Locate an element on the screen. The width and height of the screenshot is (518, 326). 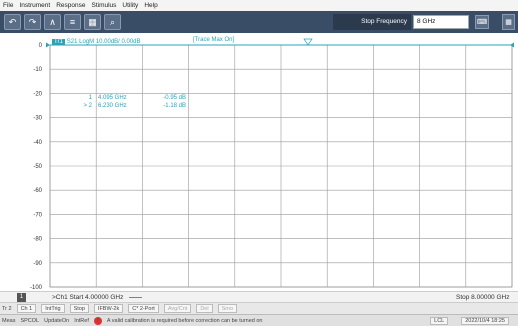
marker-index: > 2 is located at coordinates (87, 106).